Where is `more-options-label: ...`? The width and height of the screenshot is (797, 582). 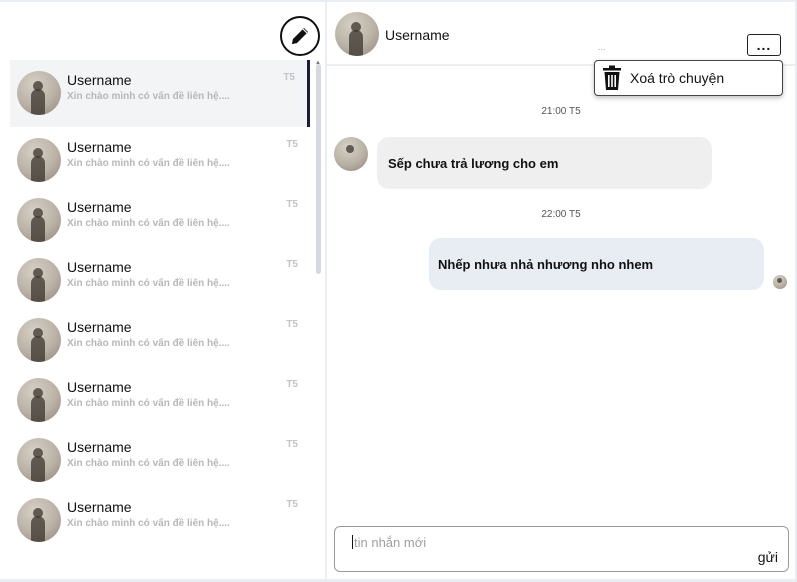
more-options-label: ... is located at coordinates (764, 45).